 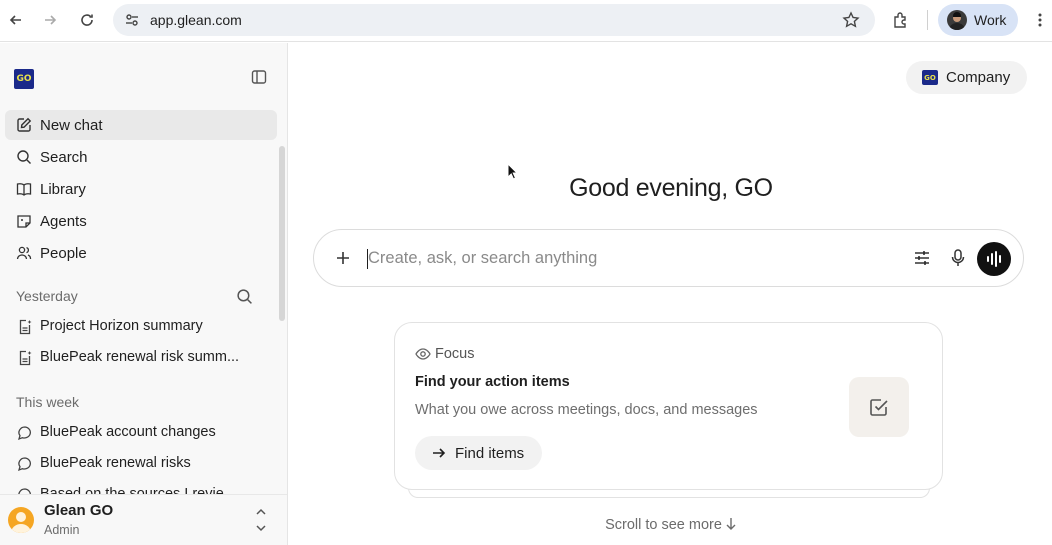 I want to click on microphone-icon, so click(x=958, y=258).